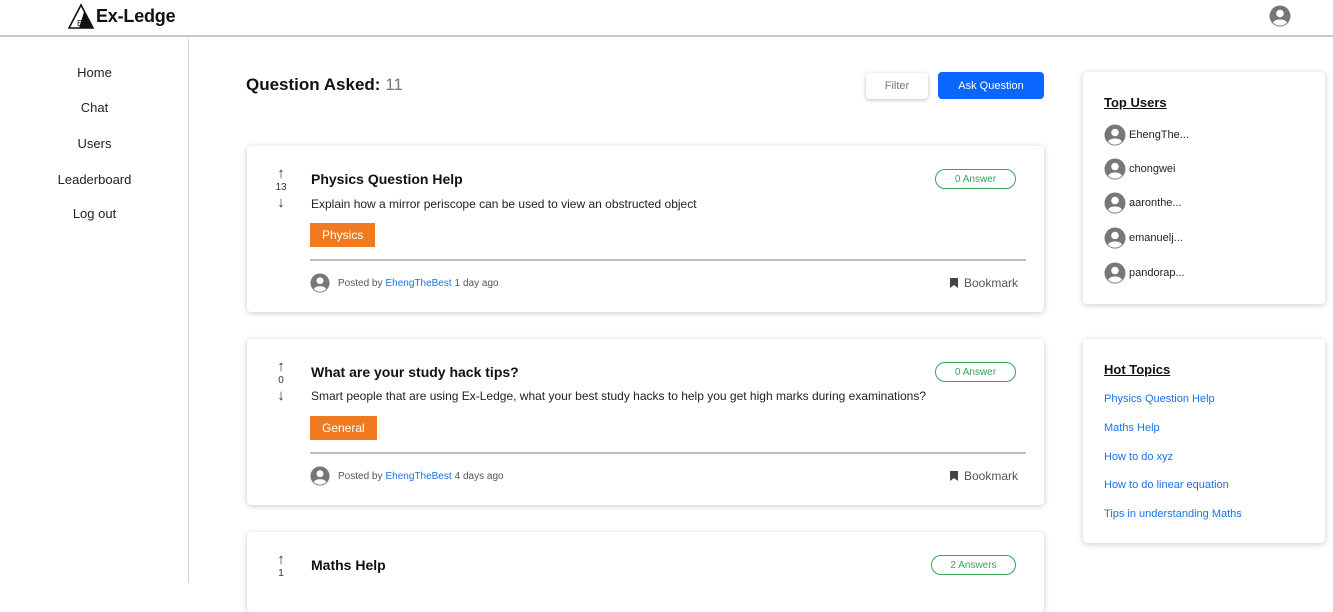 The image size is (1333, 612). I want to click on vote-control: ↑ 0 ↓, so click(281, 381).